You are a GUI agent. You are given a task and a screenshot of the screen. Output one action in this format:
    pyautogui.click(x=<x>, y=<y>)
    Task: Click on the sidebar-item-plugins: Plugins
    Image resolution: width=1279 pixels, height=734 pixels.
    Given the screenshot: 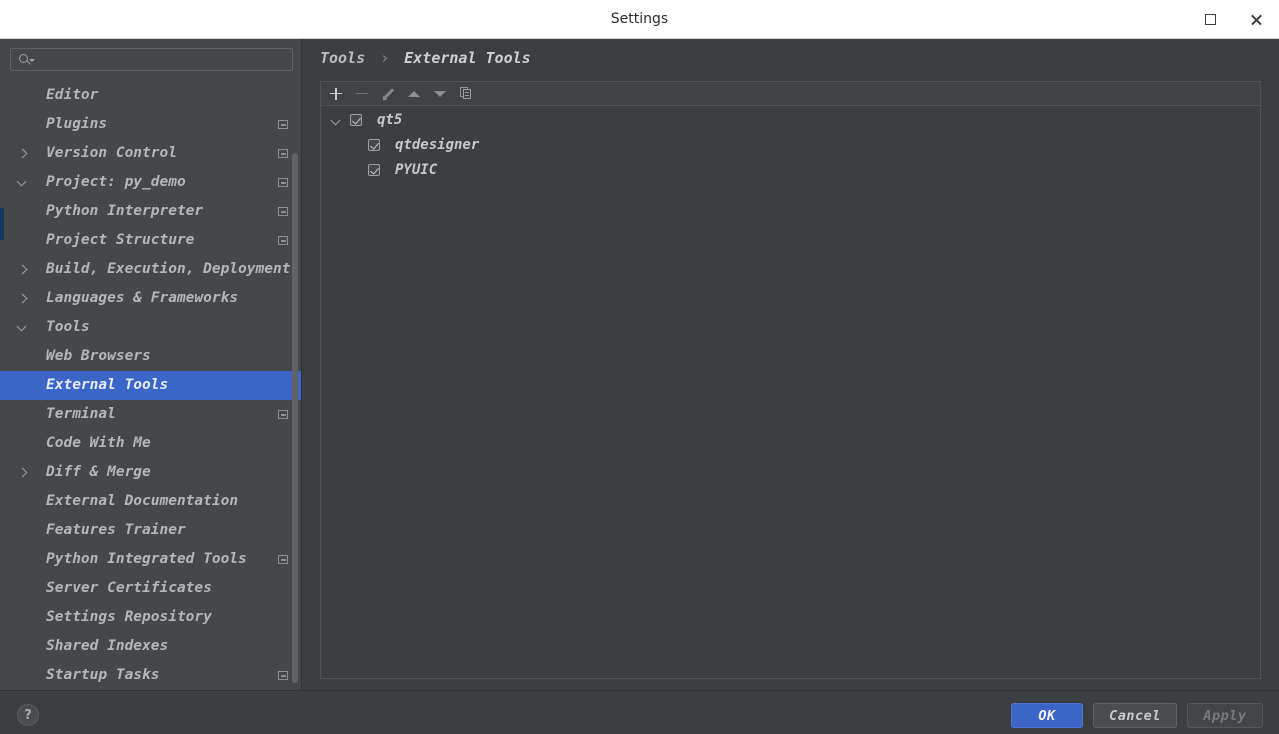 What is the action you would take?
    pyautogui.click(x=150, y=124)
    